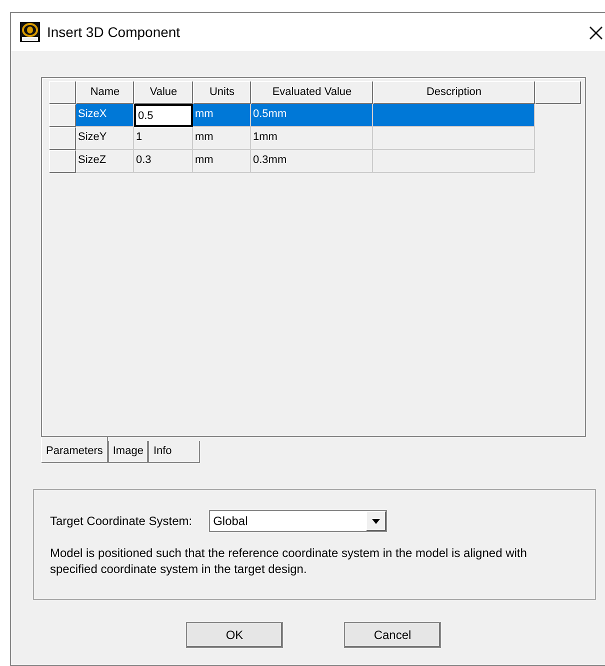  I want to click on description-text: Model is positioned such that the reference coordinate system in the model is aligned with specified coordinate system in the target design., so click(289, 562).